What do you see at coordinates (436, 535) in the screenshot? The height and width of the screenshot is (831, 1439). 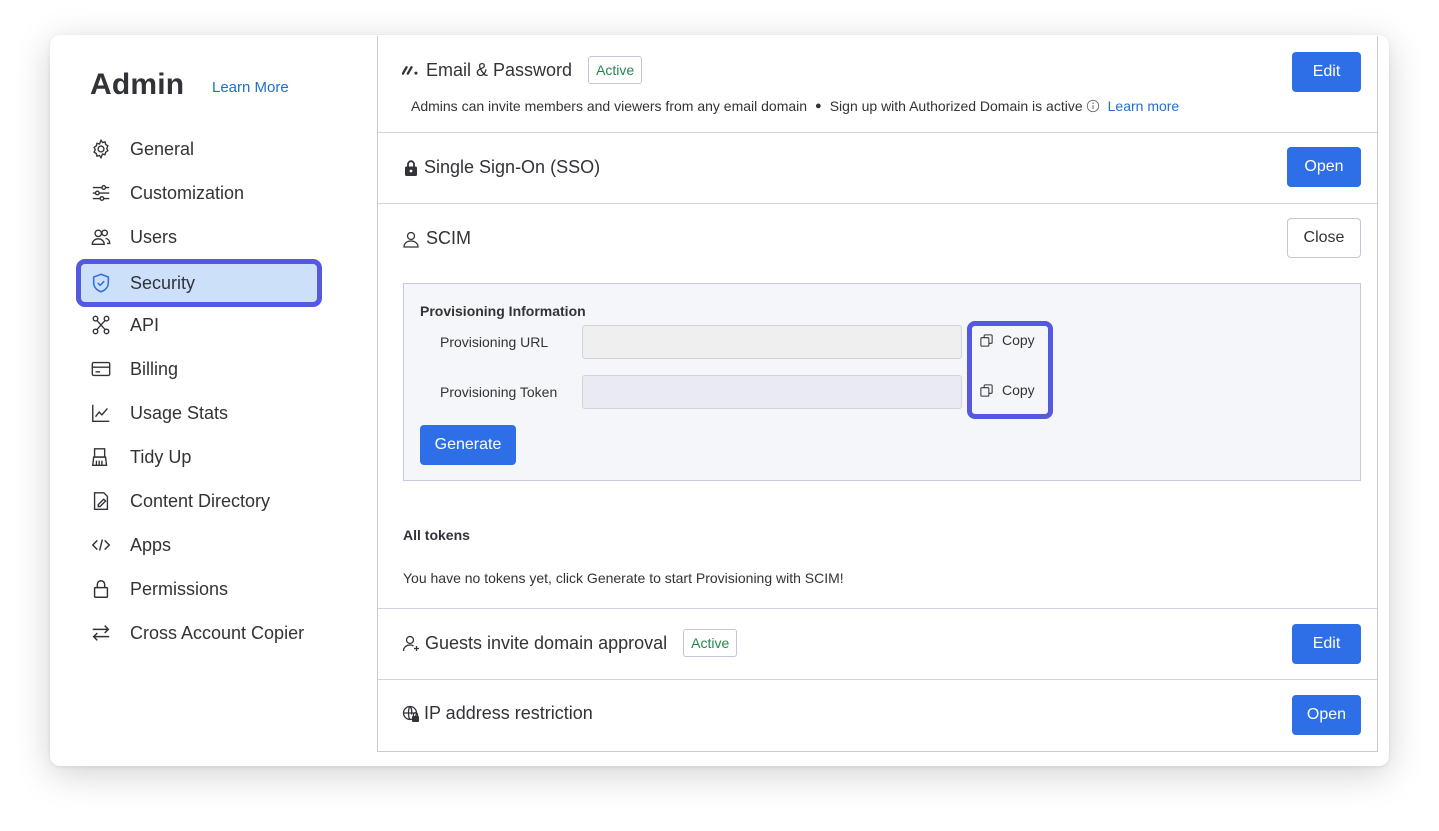 I see `all-tokens-title: All tokens` at bounding box center [436, 535].